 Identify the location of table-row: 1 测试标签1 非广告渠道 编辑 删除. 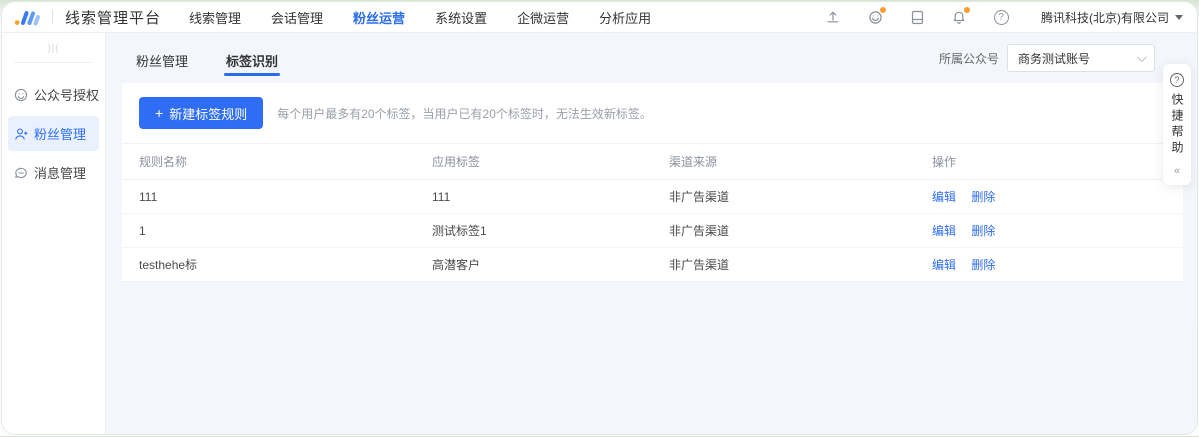
(652, 230).